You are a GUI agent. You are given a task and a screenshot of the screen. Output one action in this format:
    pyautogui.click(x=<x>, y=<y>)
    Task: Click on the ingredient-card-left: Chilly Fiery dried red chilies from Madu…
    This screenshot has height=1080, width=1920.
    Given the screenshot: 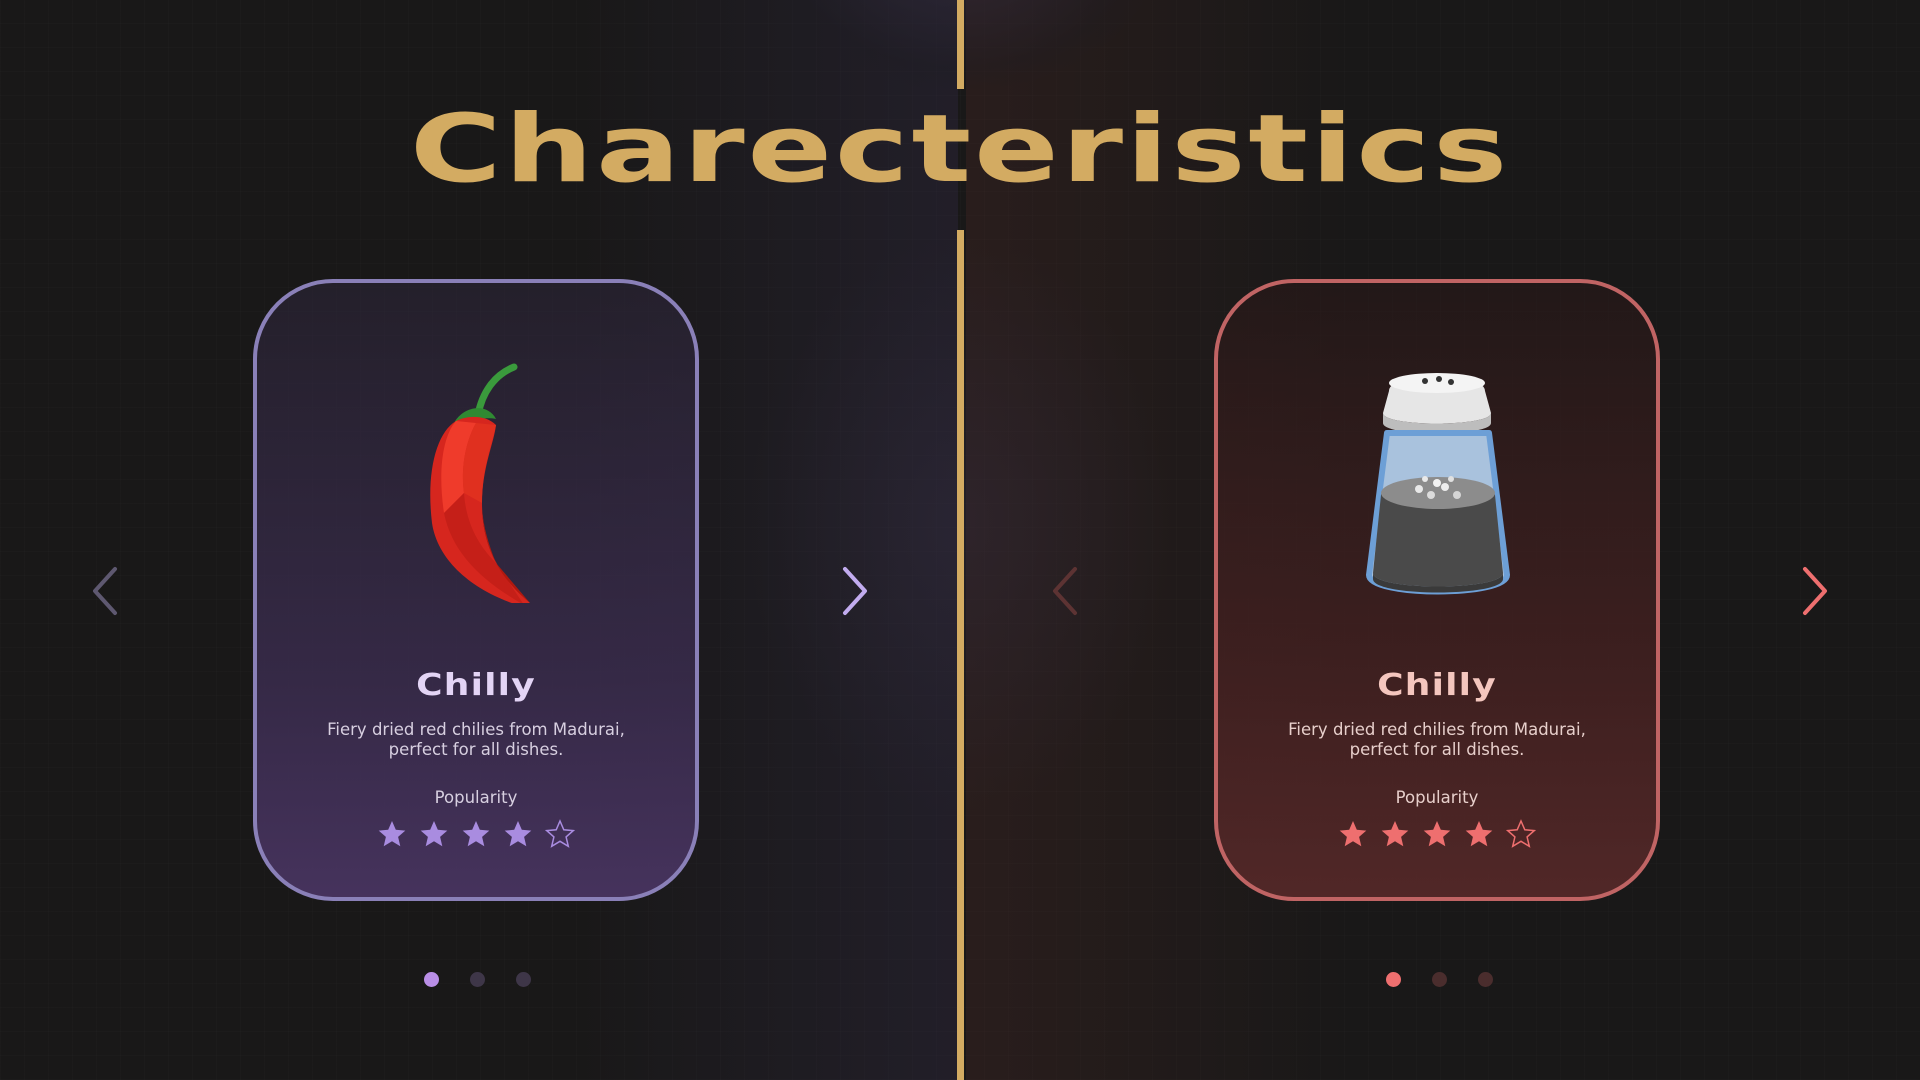 What is the action you would take?
    pyautogui.click(x=476, y=590)
    